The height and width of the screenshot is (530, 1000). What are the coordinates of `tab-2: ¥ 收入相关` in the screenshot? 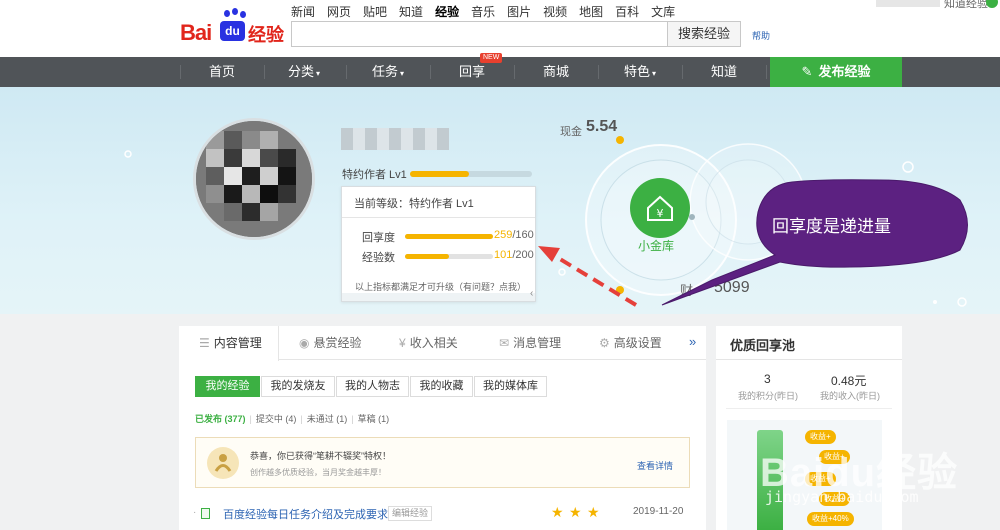 It's located at (429, 343).